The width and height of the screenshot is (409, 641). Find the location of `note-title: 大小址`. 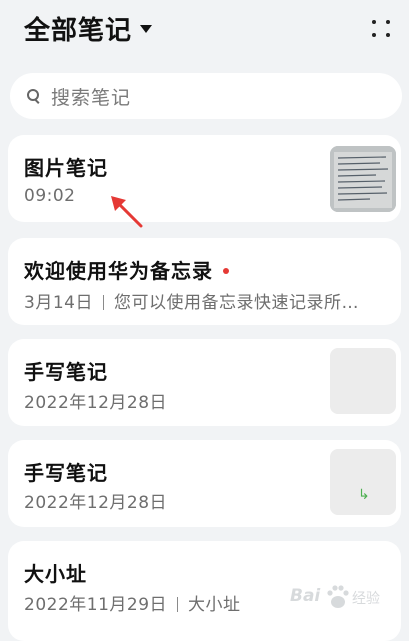

note-title: 大小址 is located at coordinates (55, 574).